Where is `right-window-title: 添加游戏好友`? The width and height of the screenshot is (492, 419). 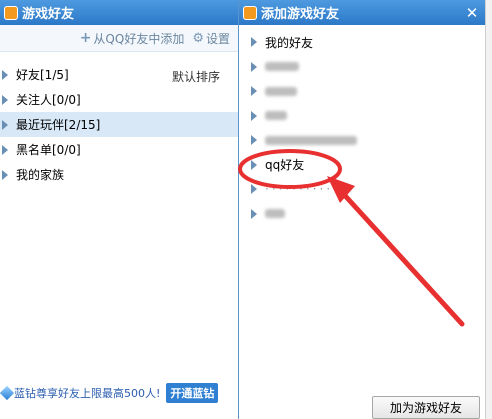 right-window-title: 添加游戏好友 is located at coordinates (300, 14).